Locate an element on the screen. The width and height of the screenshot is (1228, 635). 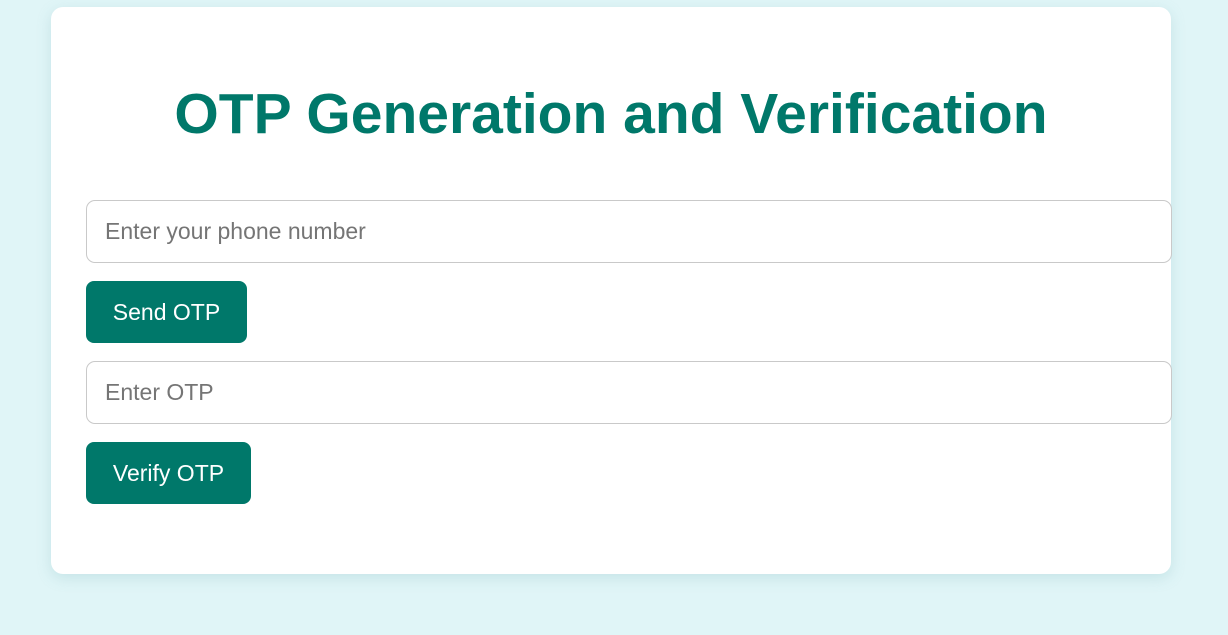
verify-otp-button: Verify OTP is located at coordinates (168, 473).